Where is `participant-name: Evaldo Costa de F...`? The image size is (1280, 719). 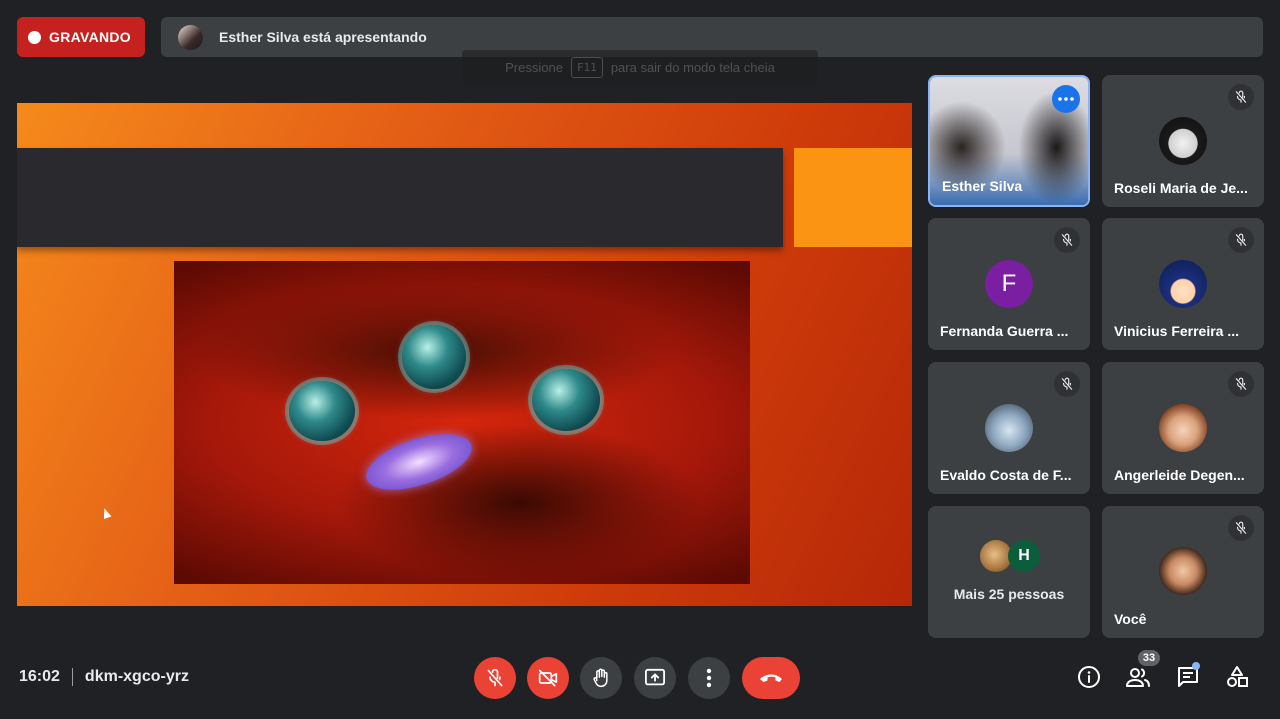
participant-name: Evaldo Costa de F... is located at coordinates (1006, 475).